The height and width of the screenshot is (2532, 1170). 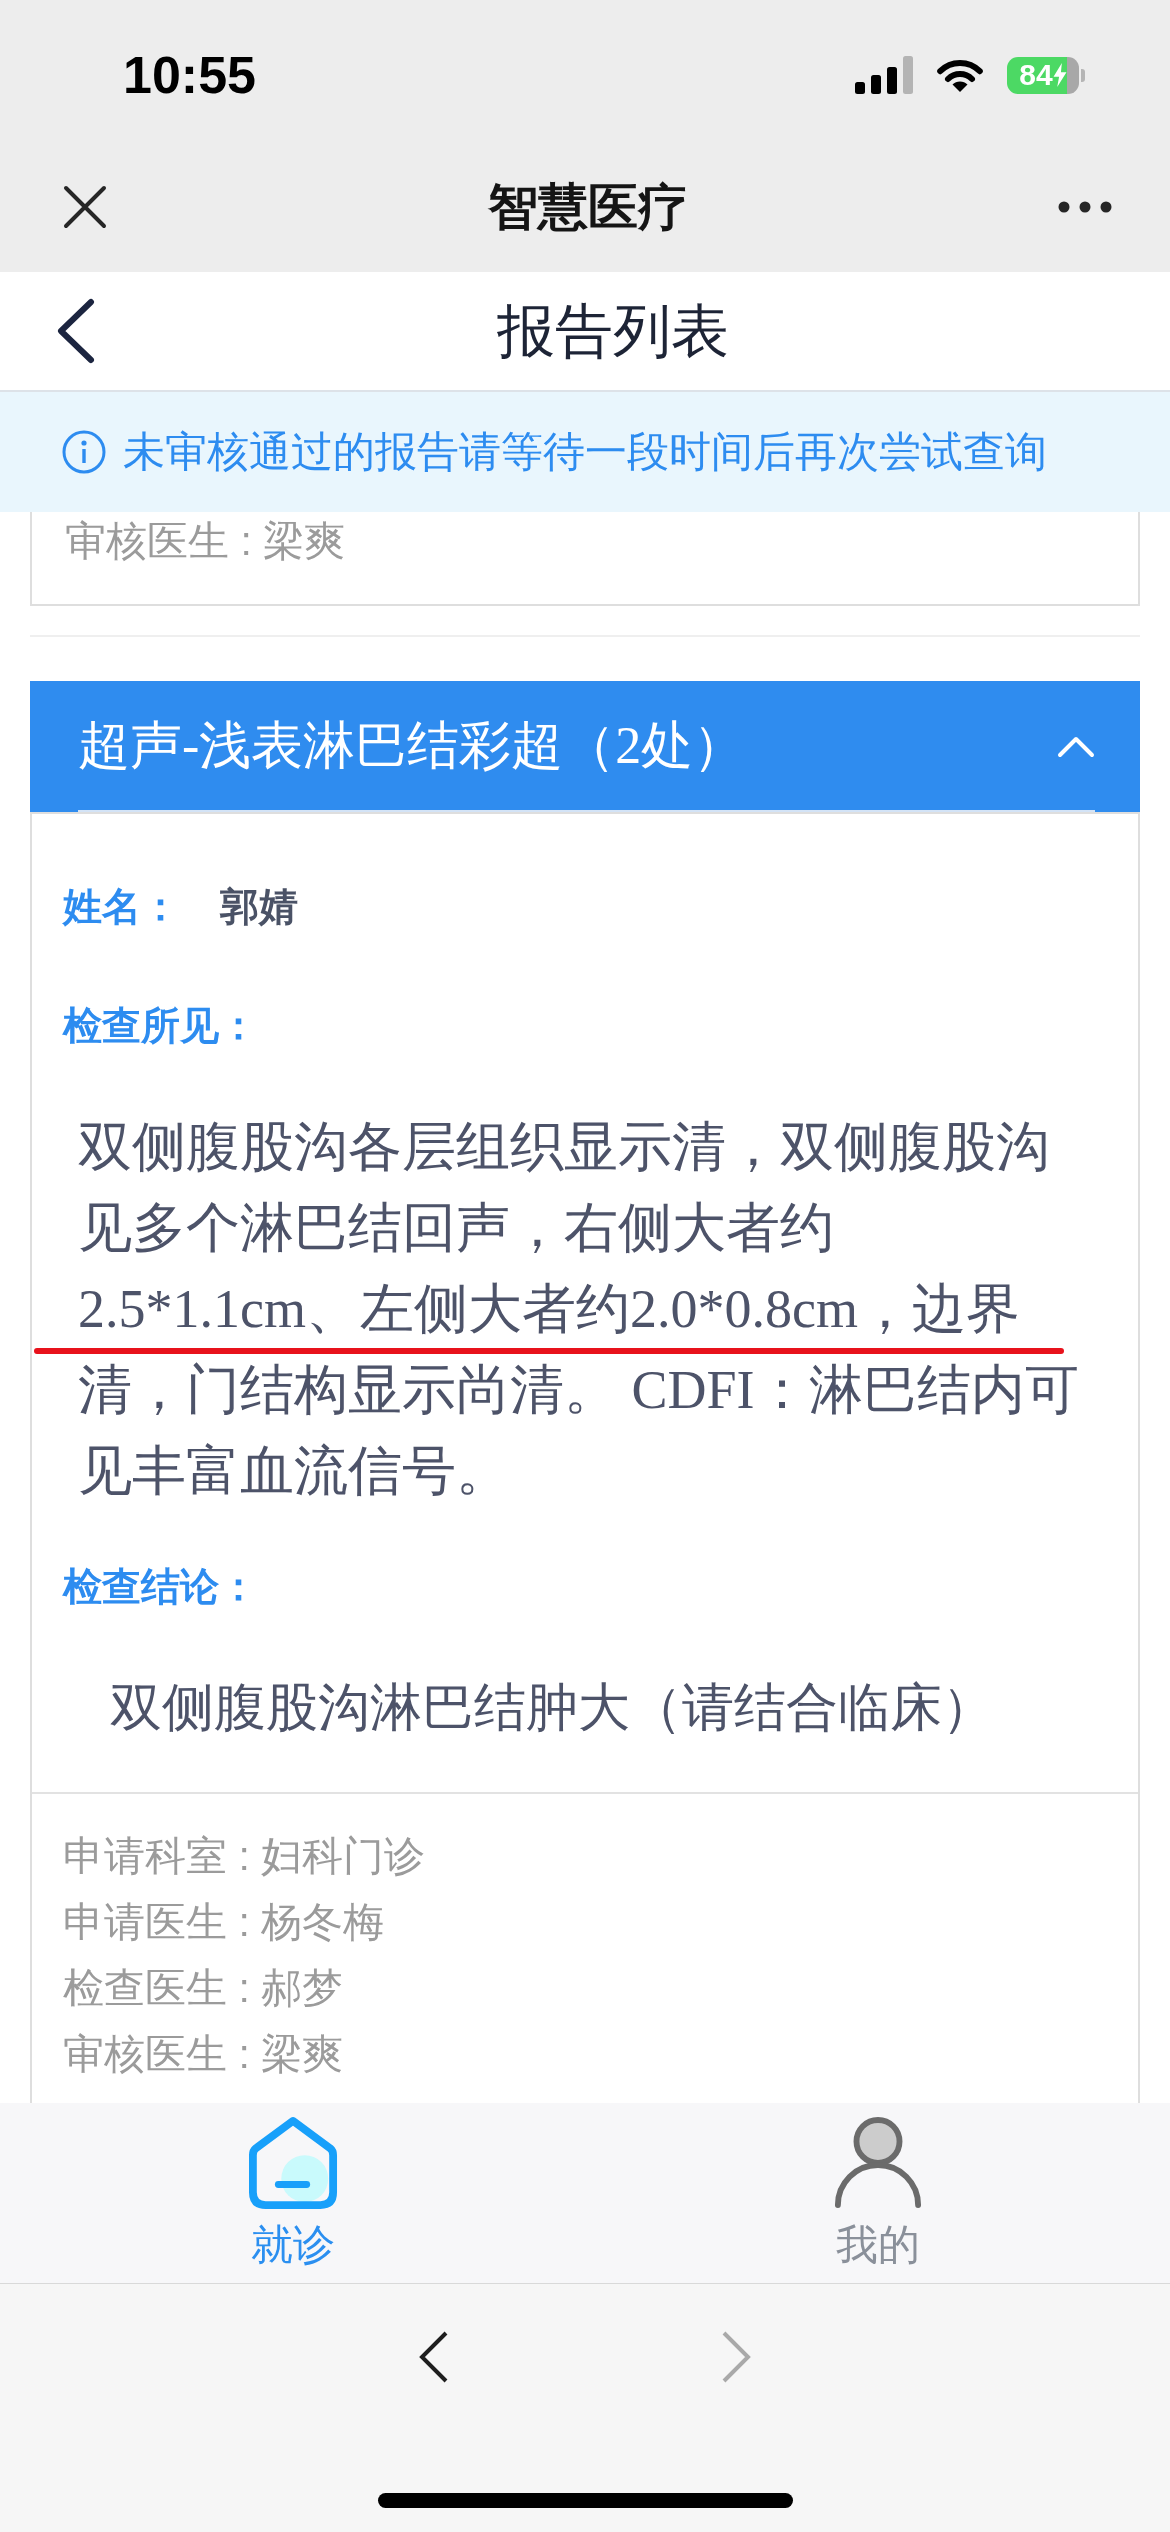 I want to click on name-label: 姓名：, so click(x=121, y=907).